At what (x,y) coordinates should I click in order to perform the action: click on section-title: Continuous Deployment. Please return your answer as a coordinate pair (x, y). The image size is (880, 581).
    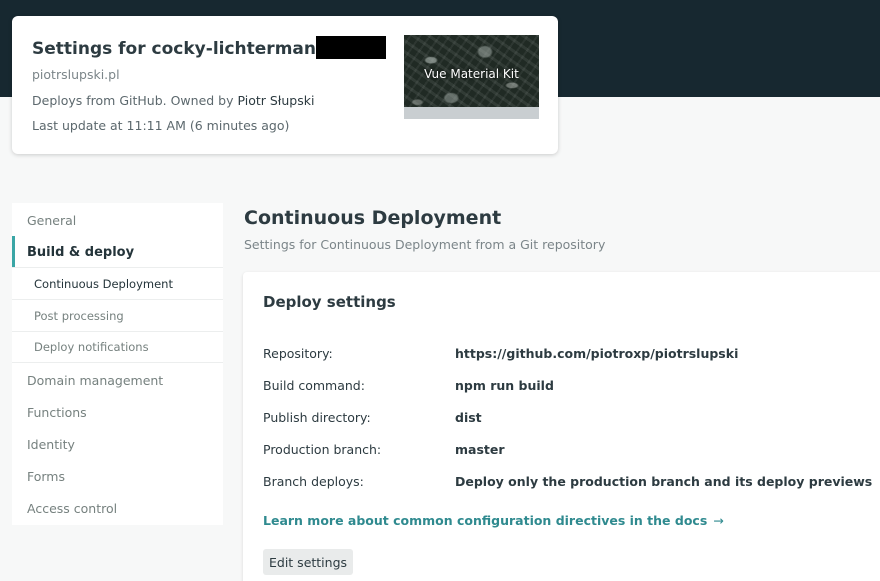
    Looking at the image, I should click on (373, 218).